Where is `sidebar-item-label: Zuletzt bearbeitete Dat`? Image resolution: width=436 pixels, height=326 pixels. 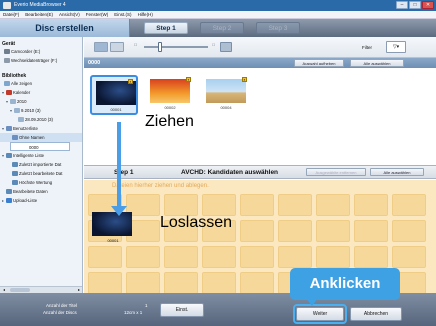
sidebar-item-label: Zuletzt bearbeitete Dat is located at coordinates (41, 173).